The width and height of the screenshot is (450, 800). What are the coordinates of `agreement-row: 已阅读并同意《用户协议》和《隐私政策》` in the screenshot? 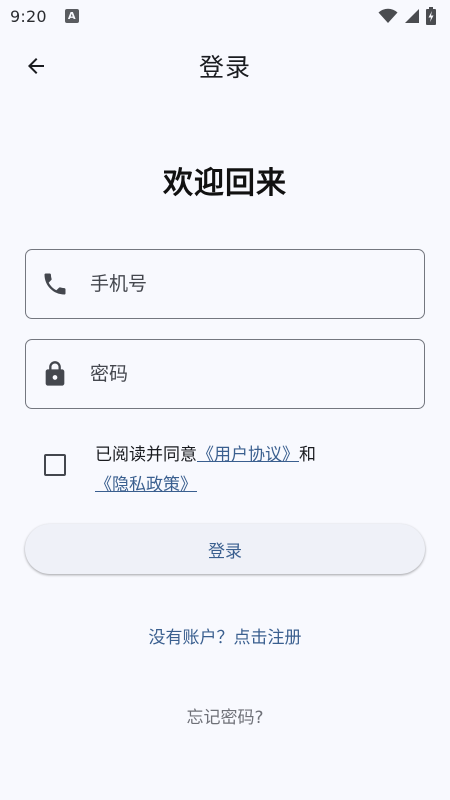 It's located at (225, 466).